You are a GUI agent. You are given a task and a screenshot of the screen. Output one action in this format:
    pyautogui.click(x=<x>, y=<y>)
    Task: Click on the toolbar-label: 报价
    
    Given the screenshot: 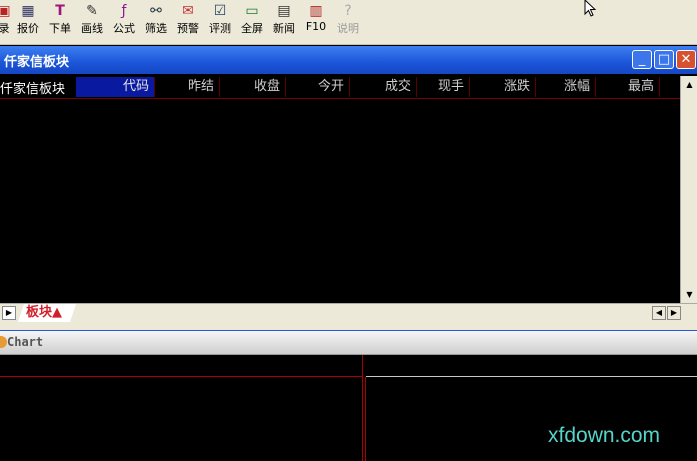 What is the action you would take?
    pyautogui.click(x=28, y=28)
    